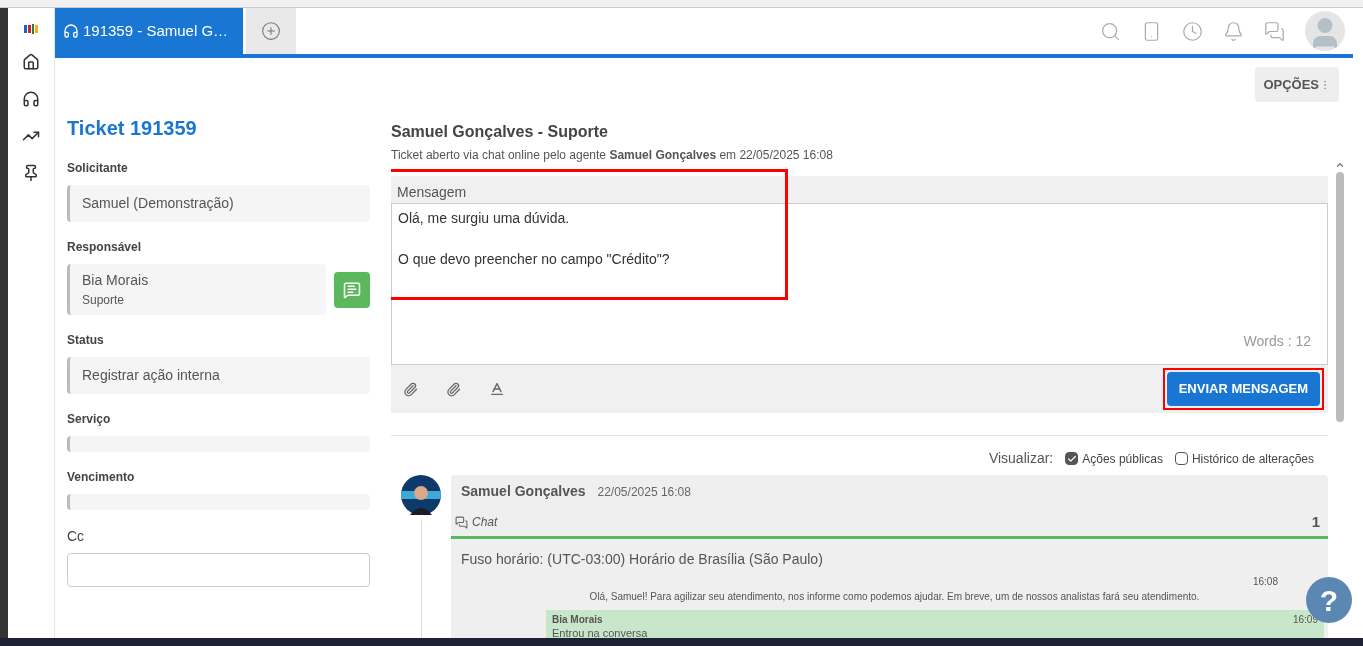 This screenshot has width=1363, height=646. I want to click on send-button: ENVIAR MENSAGEM, so click(1243, 389).